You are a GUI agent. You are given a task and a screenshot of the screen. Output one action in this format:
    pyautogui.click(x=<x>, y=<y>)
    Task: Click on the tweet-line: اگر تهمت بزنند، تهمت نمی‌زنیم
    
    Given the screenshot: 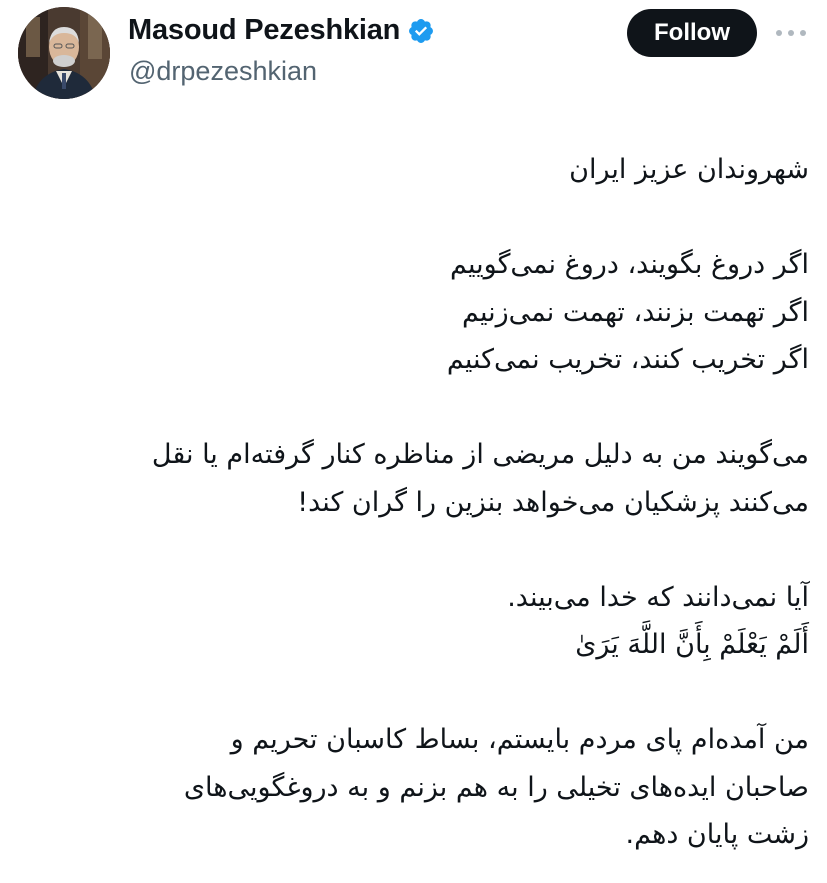 What is the action you would take?
    pyautogui.click(x=635, y=312)
    